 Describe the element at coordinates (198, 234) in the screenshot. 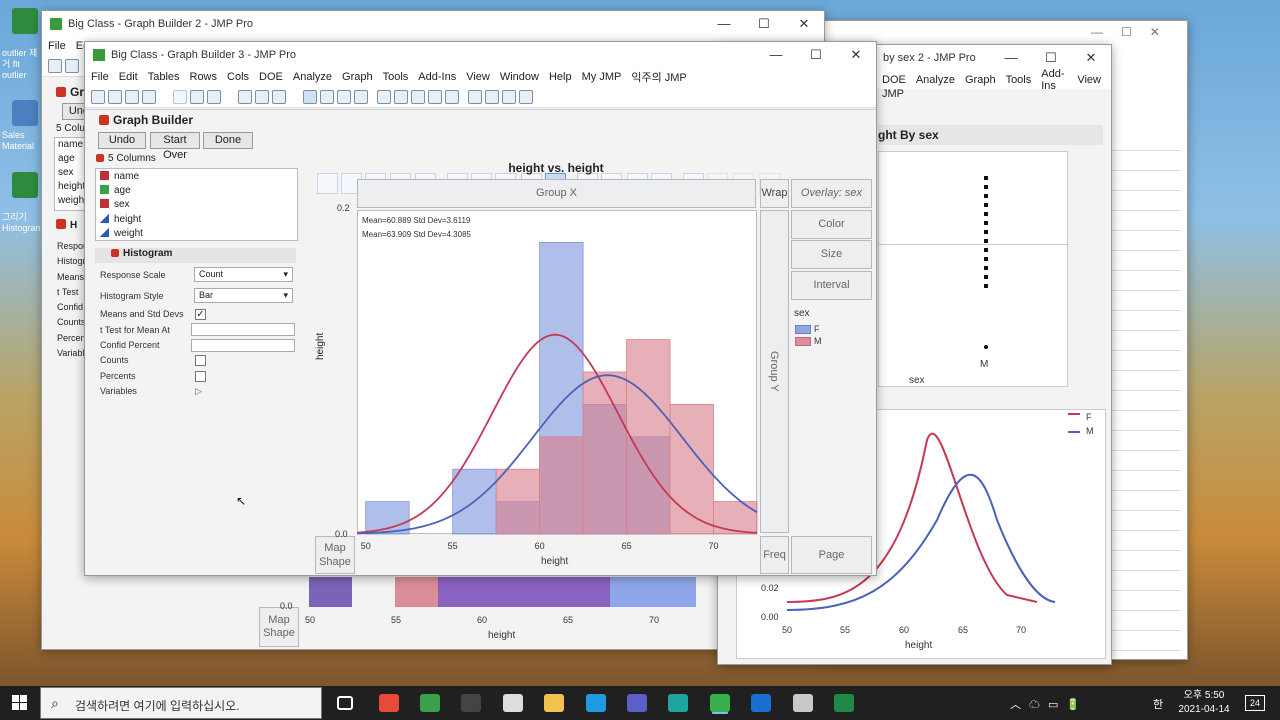

I see `column-weight: weight` at that location.